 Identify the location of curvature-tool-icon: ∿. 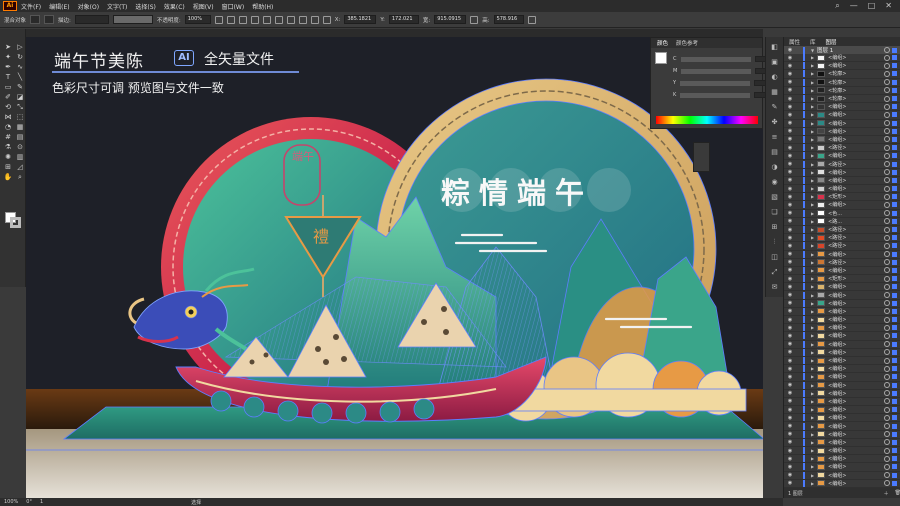
(20, 67).